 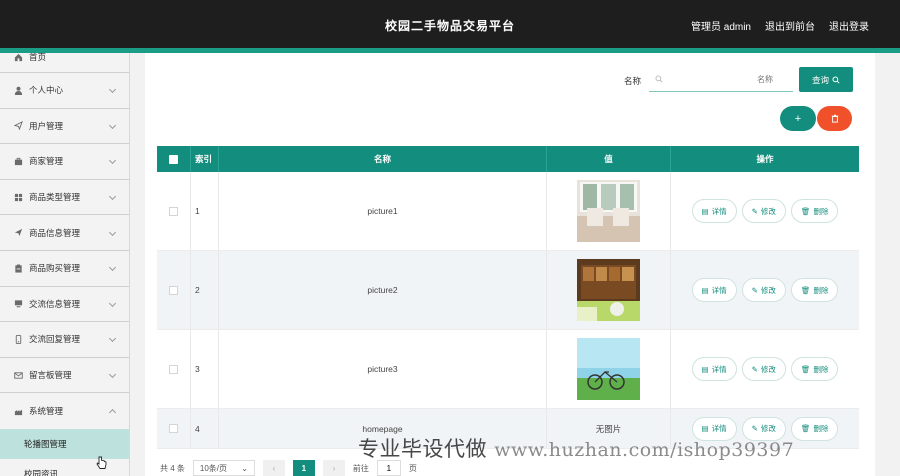 I want to click on table-row: 2 picture2 ▤ 详情 ✎ 修改 🗑 删除, so click(x=508, y=290).